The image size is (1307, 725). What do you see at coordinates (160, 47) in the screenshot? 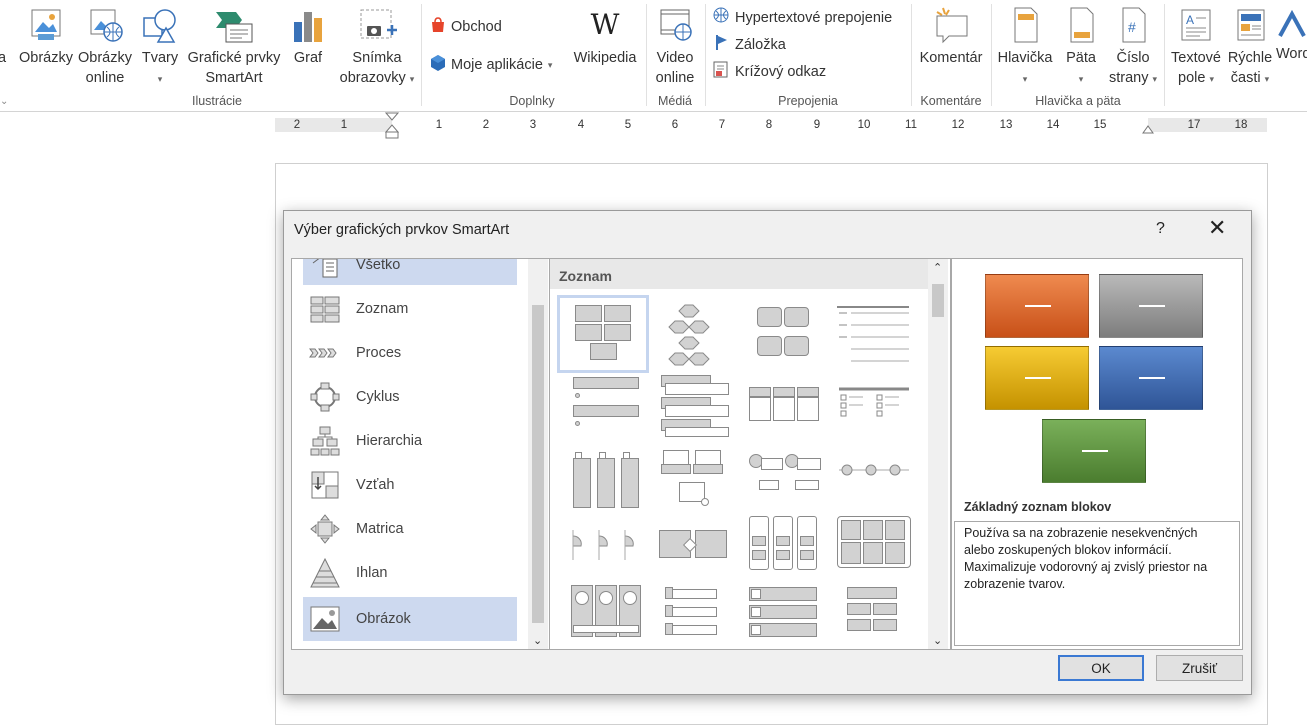
I see `shapes-button: Tvary ▾` at bounding box center [160, 47].